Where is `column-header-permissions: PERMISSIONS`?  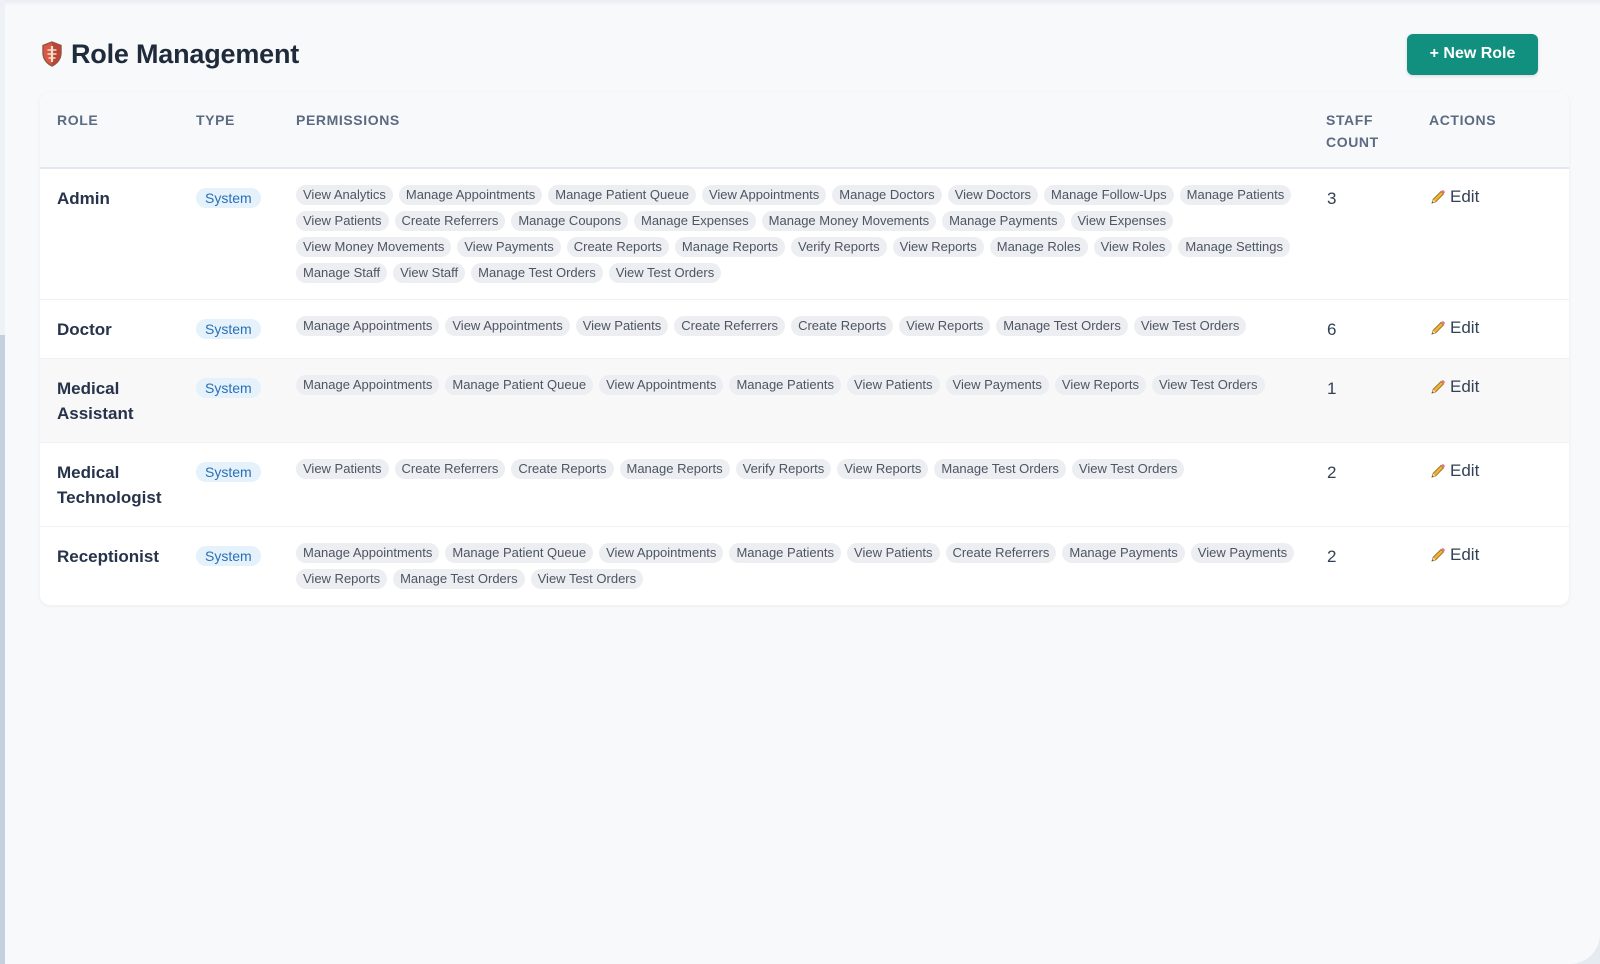
column-header-permissions: PERMISSIONS is located at coordinates (348, 120).